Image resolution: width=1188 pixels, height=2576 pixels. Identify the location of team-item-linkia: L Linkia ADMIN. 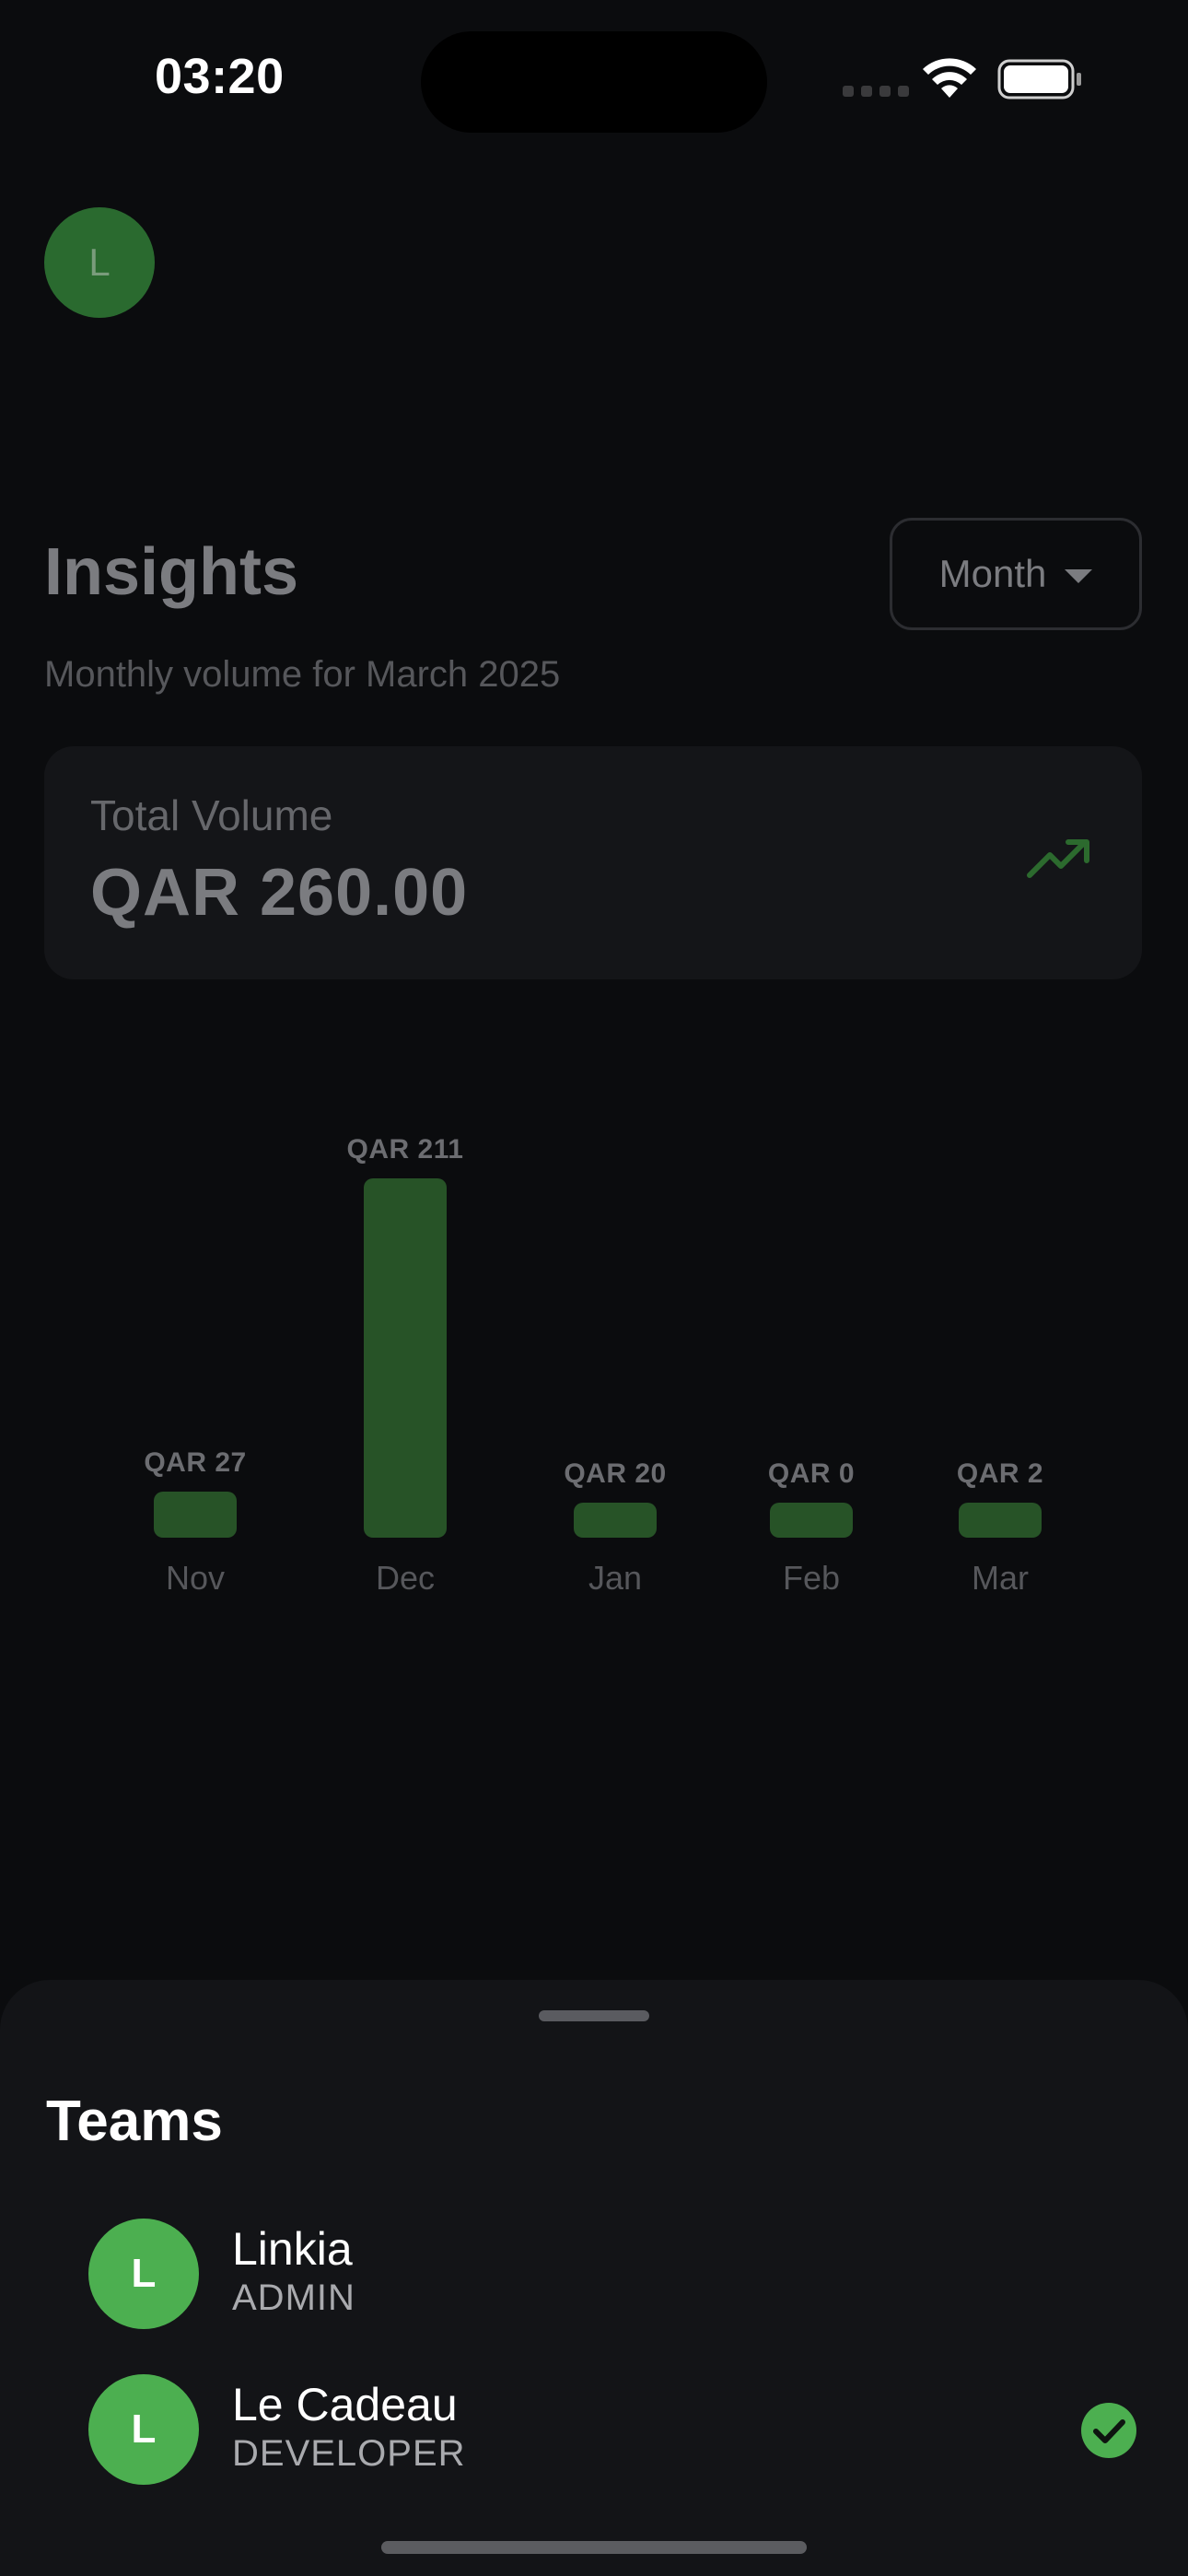
(594, 2274).